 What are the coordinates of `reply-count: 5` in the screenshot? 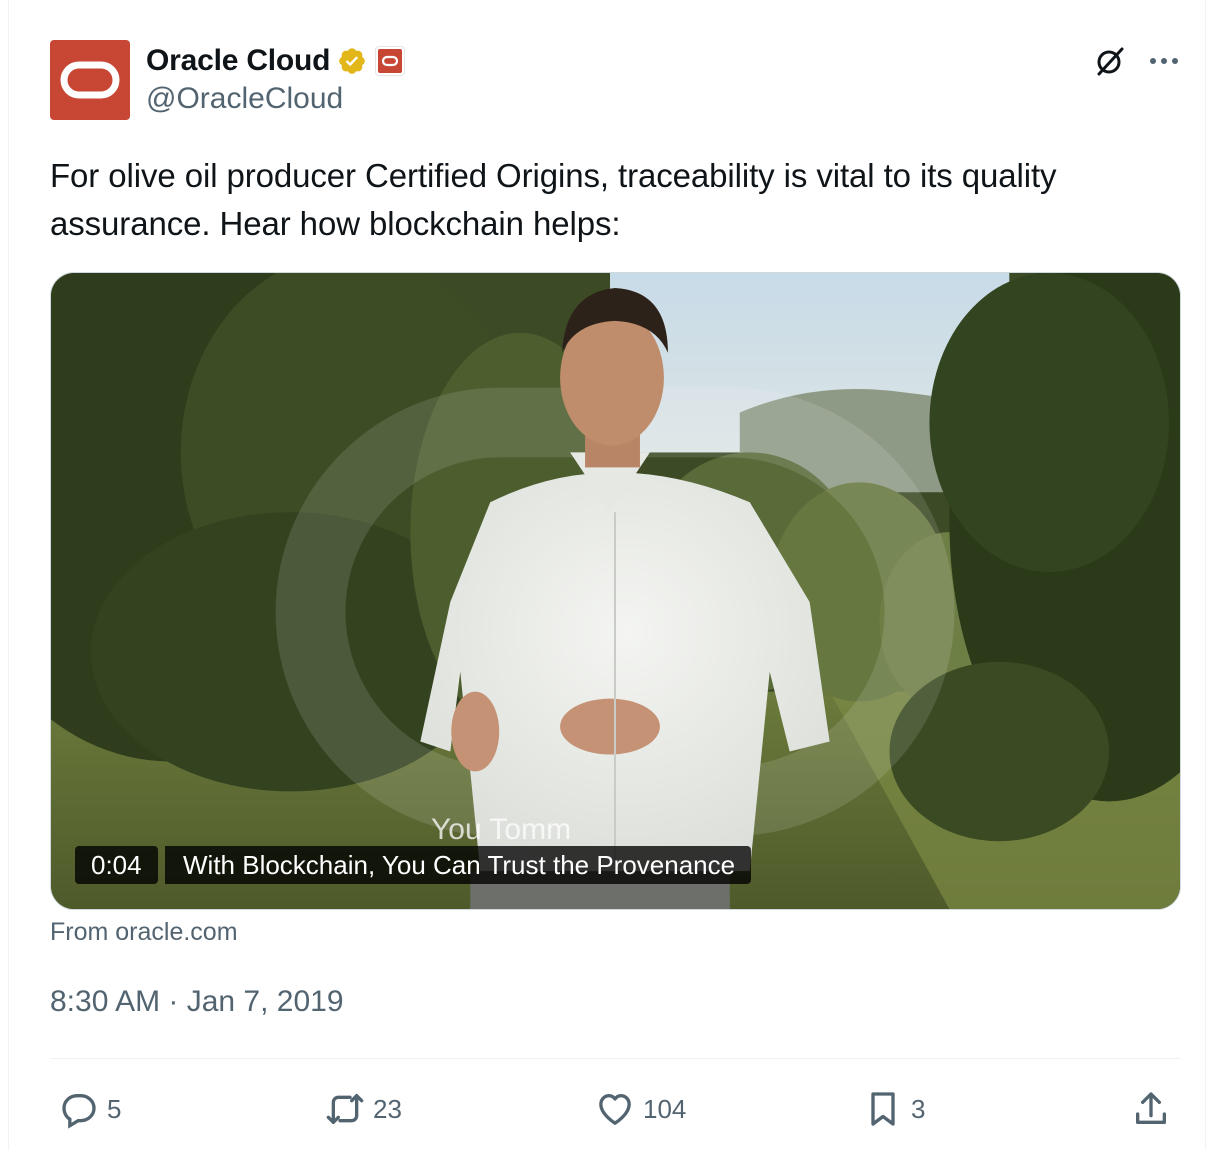 It's located at (114, 1108).